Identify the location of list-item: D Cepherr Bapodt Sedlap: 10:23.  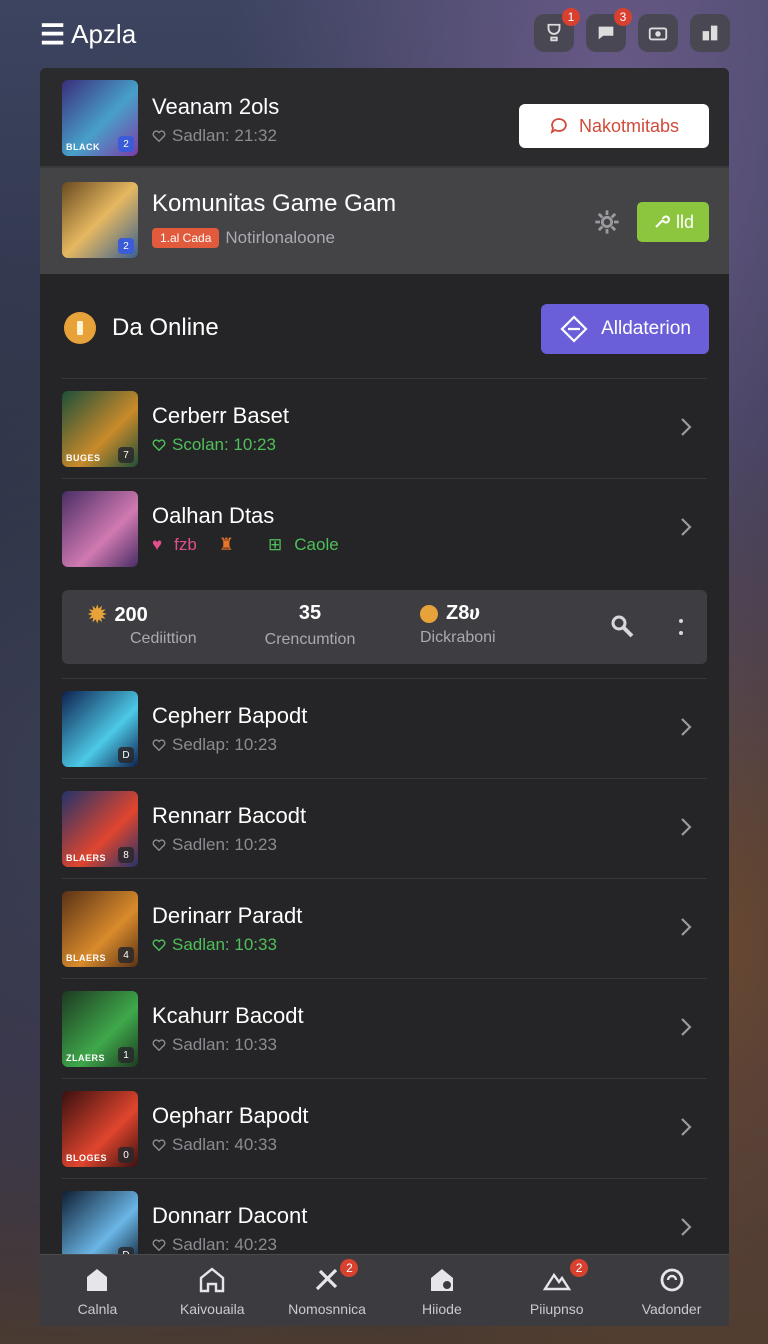
(384, 728).